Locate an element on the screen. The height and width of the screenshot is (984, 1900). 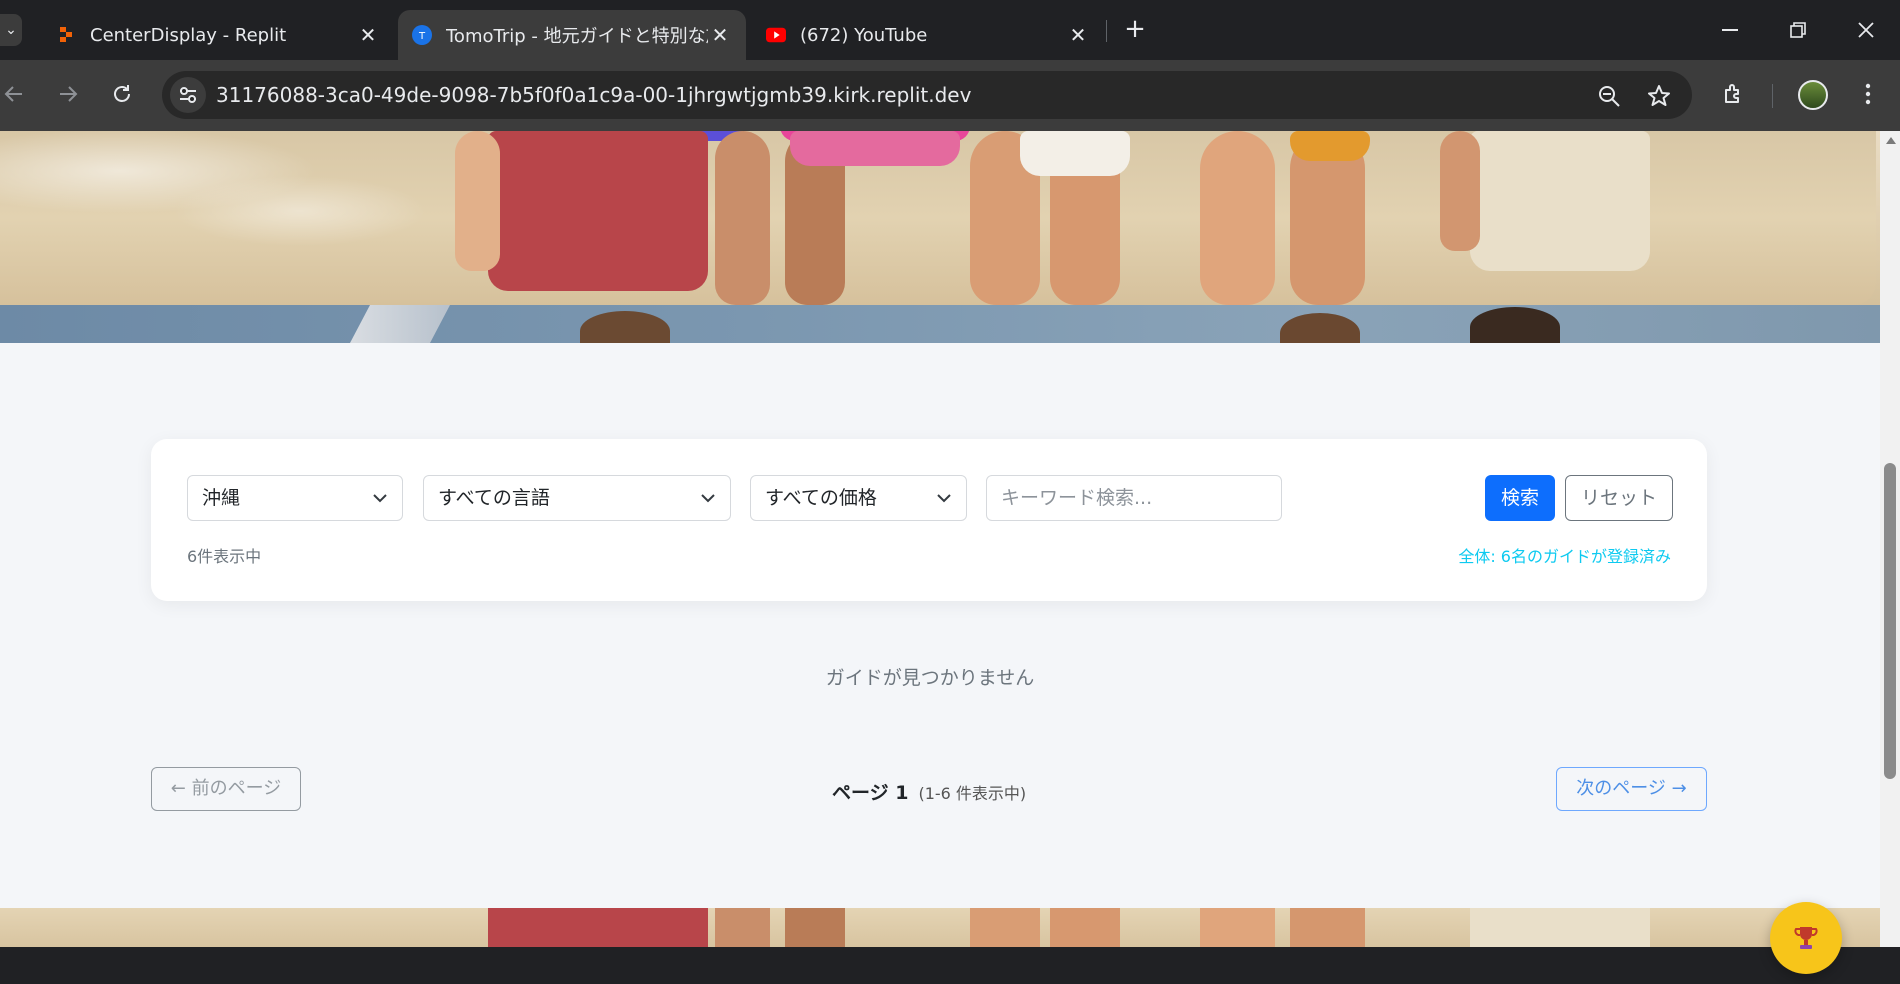
result-count: 6件表示中 is located at coordinates (224, 556).